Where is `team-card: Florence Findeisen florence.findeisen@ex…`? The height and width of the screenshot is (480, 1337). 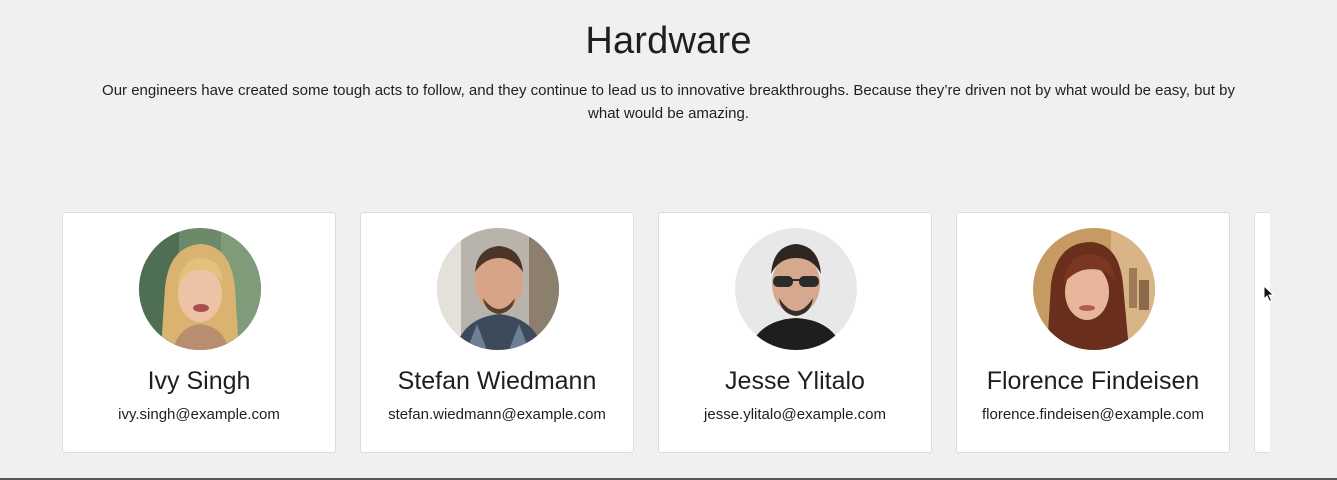 team-card: Florence Findeisen florence.findeisen@ex… is located at coordinates (1093, 332).